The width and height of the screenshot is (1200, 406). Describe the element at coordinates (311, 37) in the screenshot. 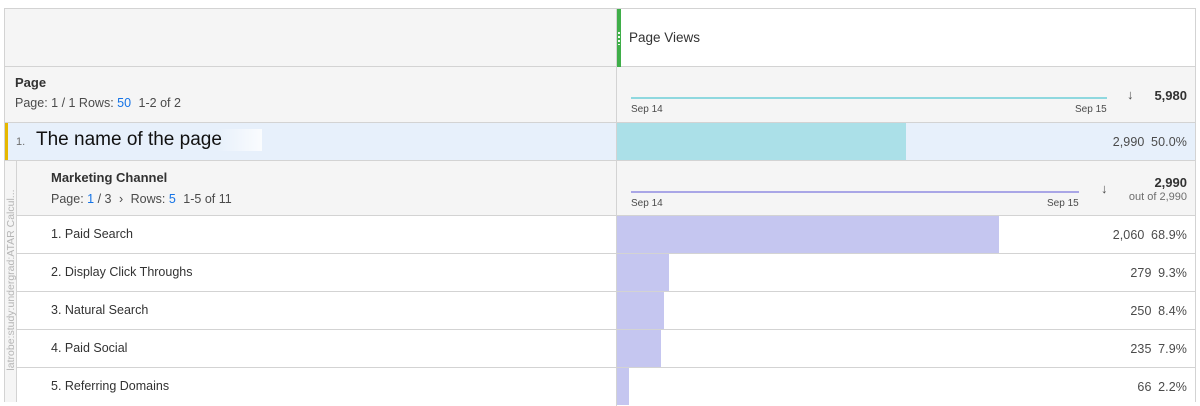

I see `header-empty-cell` at that location.